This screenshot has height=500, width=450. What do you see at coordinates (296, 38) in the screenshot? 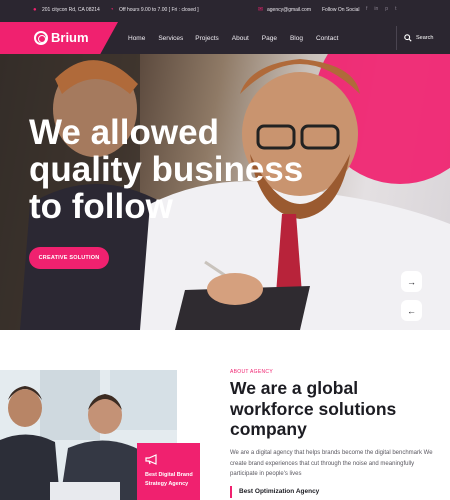
I see `nav-blog: Blog` at bounding box center [296, 38].